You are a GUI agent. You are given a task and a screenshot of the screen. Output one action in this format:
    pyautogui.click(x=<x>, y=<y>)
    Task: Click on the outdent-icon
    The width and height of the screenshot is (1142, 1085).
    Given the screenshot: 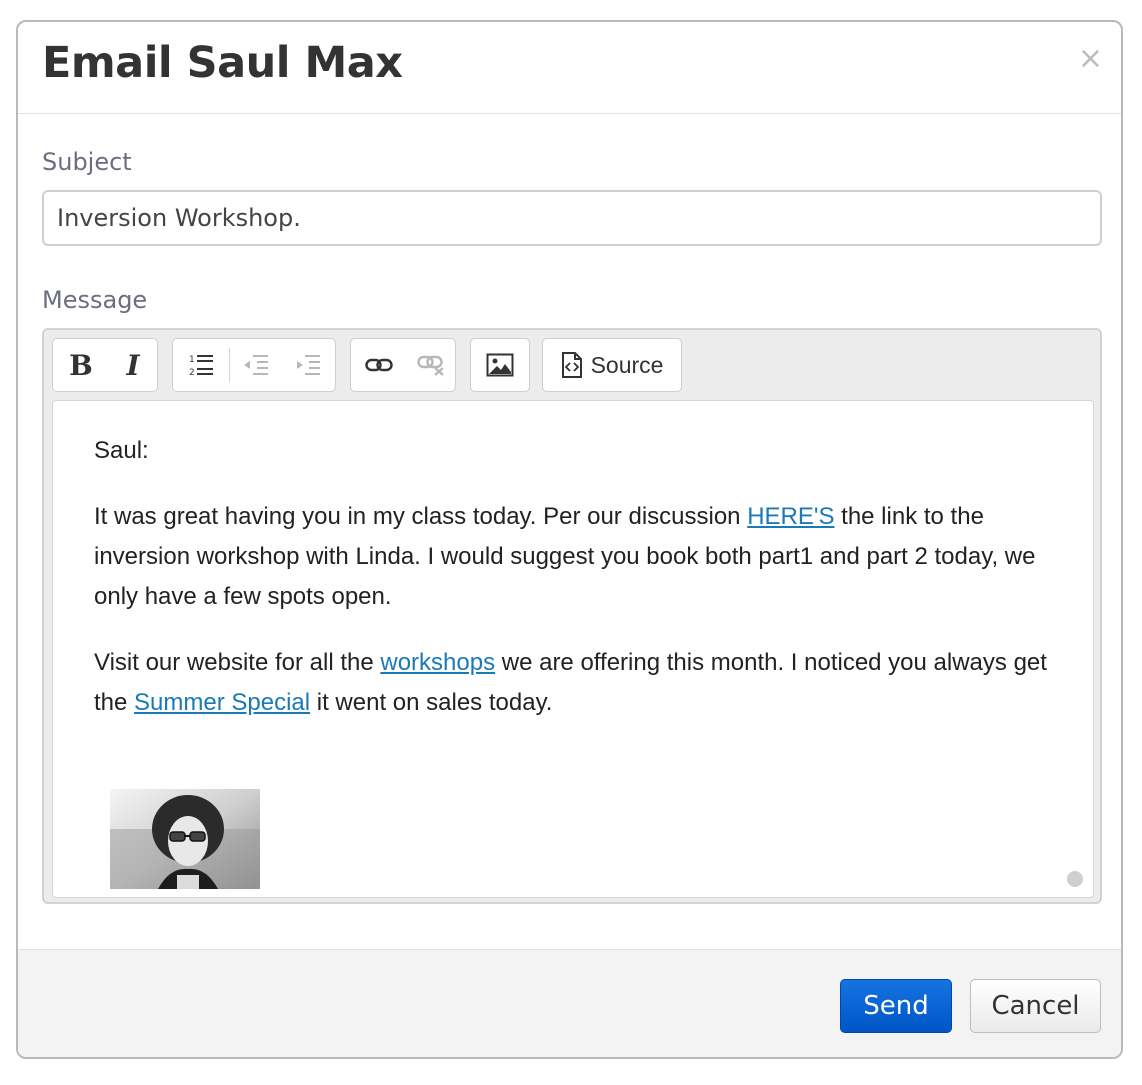 What is the action you would take?
    pyautogui.click(x=256, y=365)
    